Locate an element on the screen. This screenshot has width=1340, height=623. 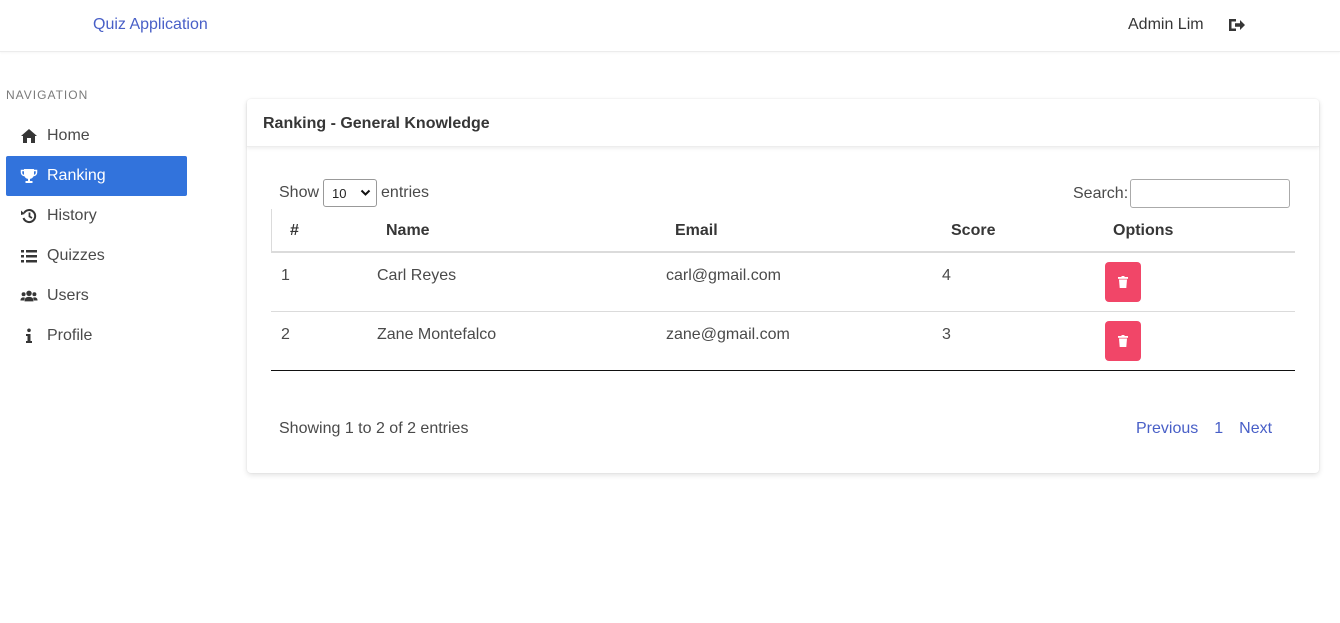
sidebar-item-quizzes: Quizzes is located at coordinates (96, 256).